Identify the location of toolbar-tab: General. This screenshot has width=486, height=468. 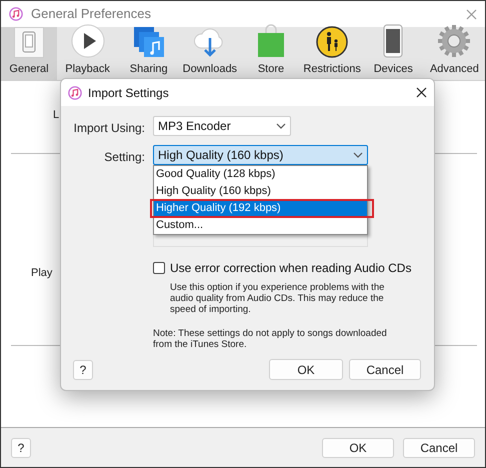
(29, 53).